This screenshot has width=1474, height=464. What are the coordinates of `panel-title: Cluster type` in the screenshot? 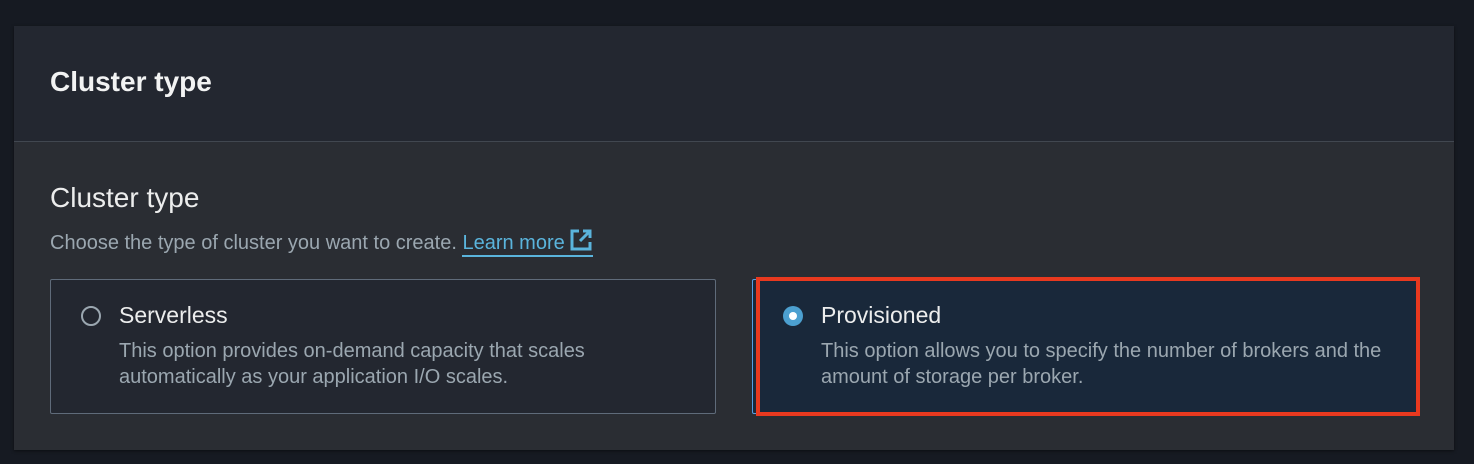 It's located at (131, 81).